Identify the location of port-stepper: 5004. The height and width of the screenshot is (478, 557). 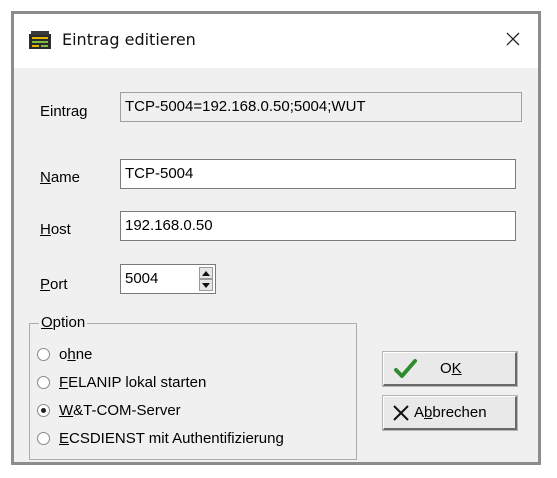
(168, 279).